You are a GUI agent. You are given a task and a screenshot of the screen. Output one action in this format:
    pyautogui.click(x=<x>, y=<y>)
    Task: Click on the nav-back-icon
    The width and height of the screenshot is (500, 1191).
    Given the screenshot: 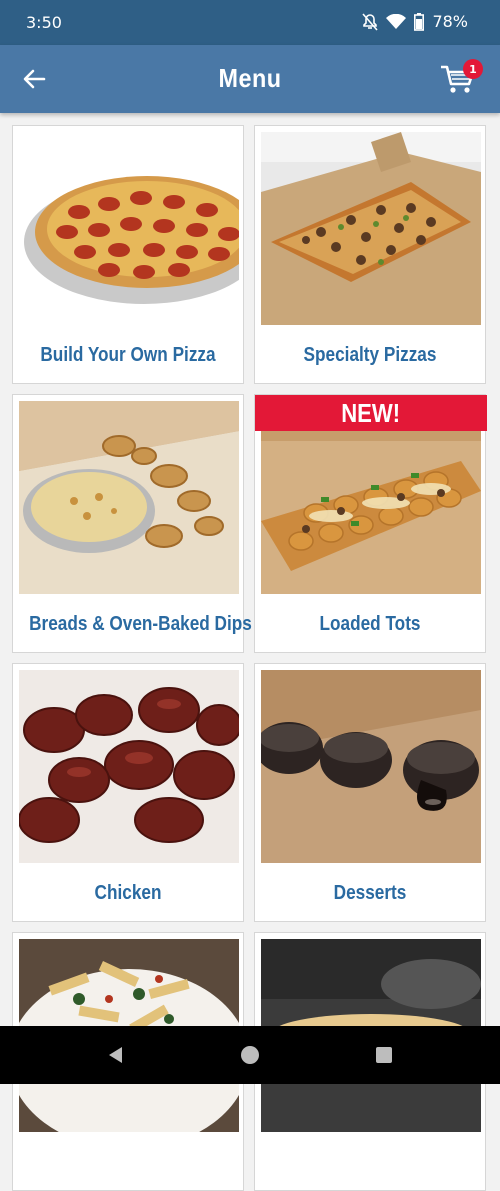 What is the action you would take?
    pyautogui.click(x=116, y=1055)
    